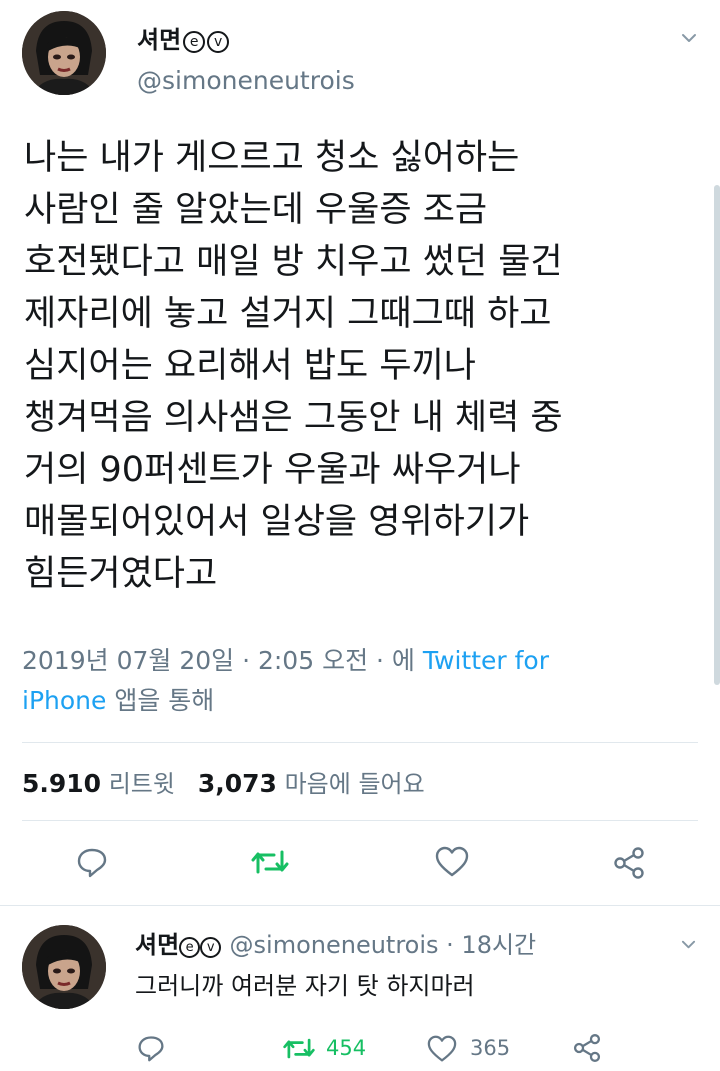 Image resolution: width=720 pixels, height=1071 pixels. I want to click on tweet-text-line: 심지어는 요리해서 밥도 두끼나, so click(250, 366).